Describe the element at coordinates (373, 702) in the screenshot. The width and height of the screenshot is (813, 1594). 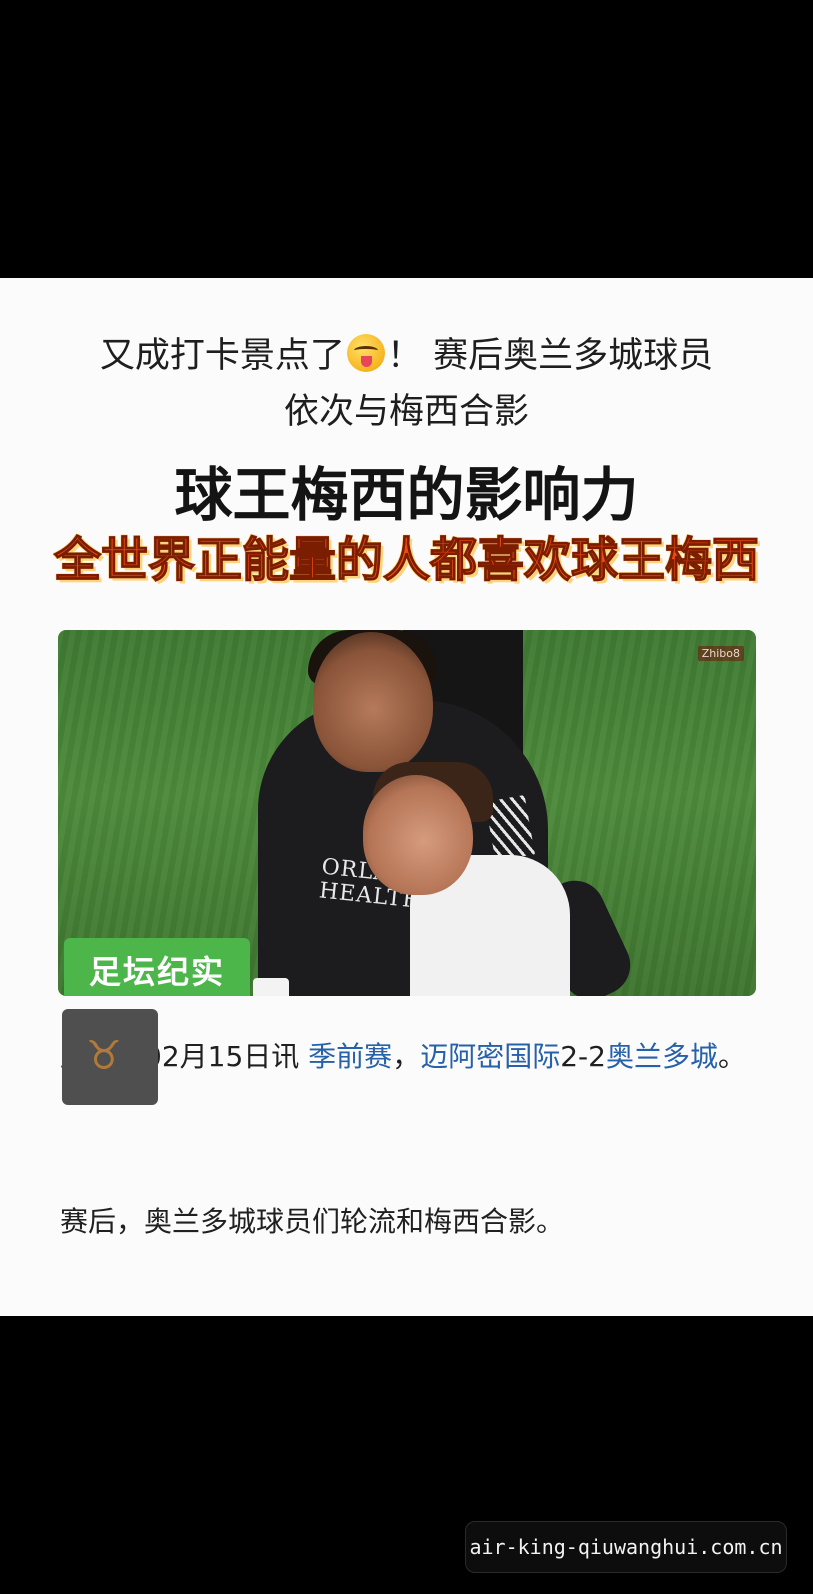
I see `goalkeeper-head` at that location.